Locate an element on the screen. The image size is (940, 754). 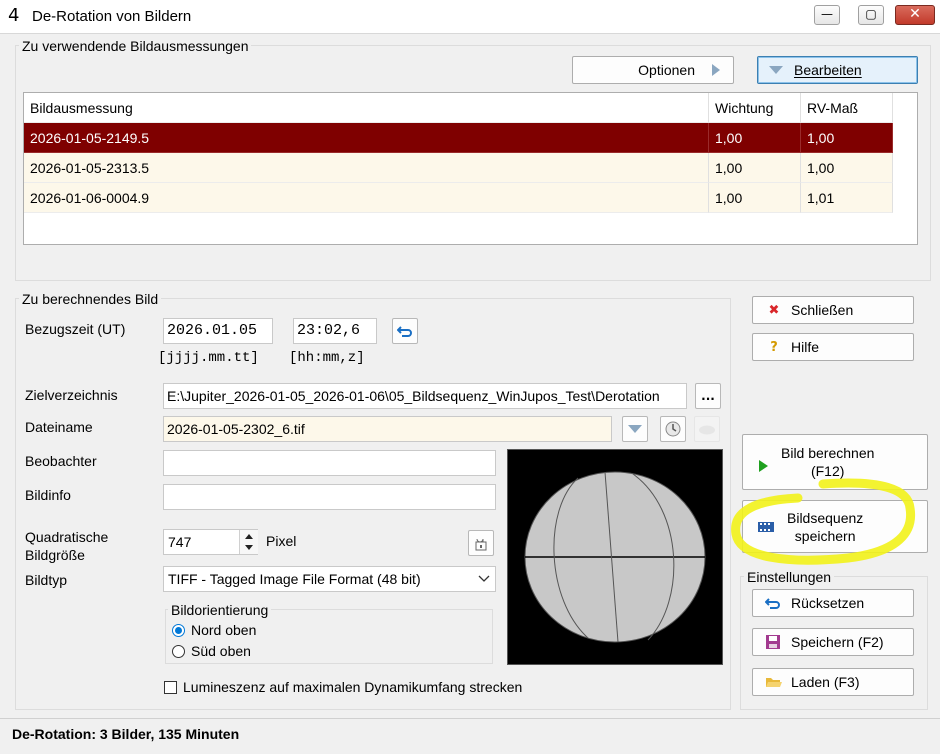
column-header-weight: Wichtung is located at coordinates (755, 108).